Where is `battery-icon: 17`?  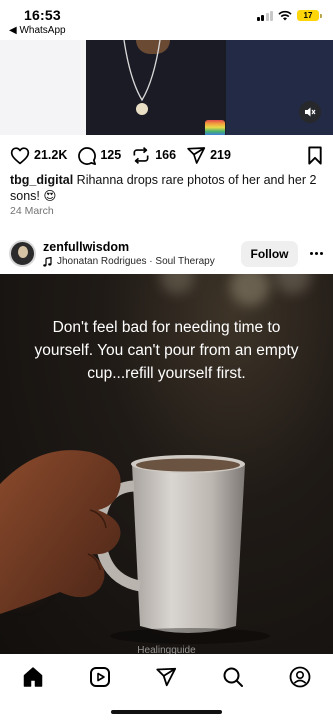
battery-icon: 17 is located at coordinates (309, 15).